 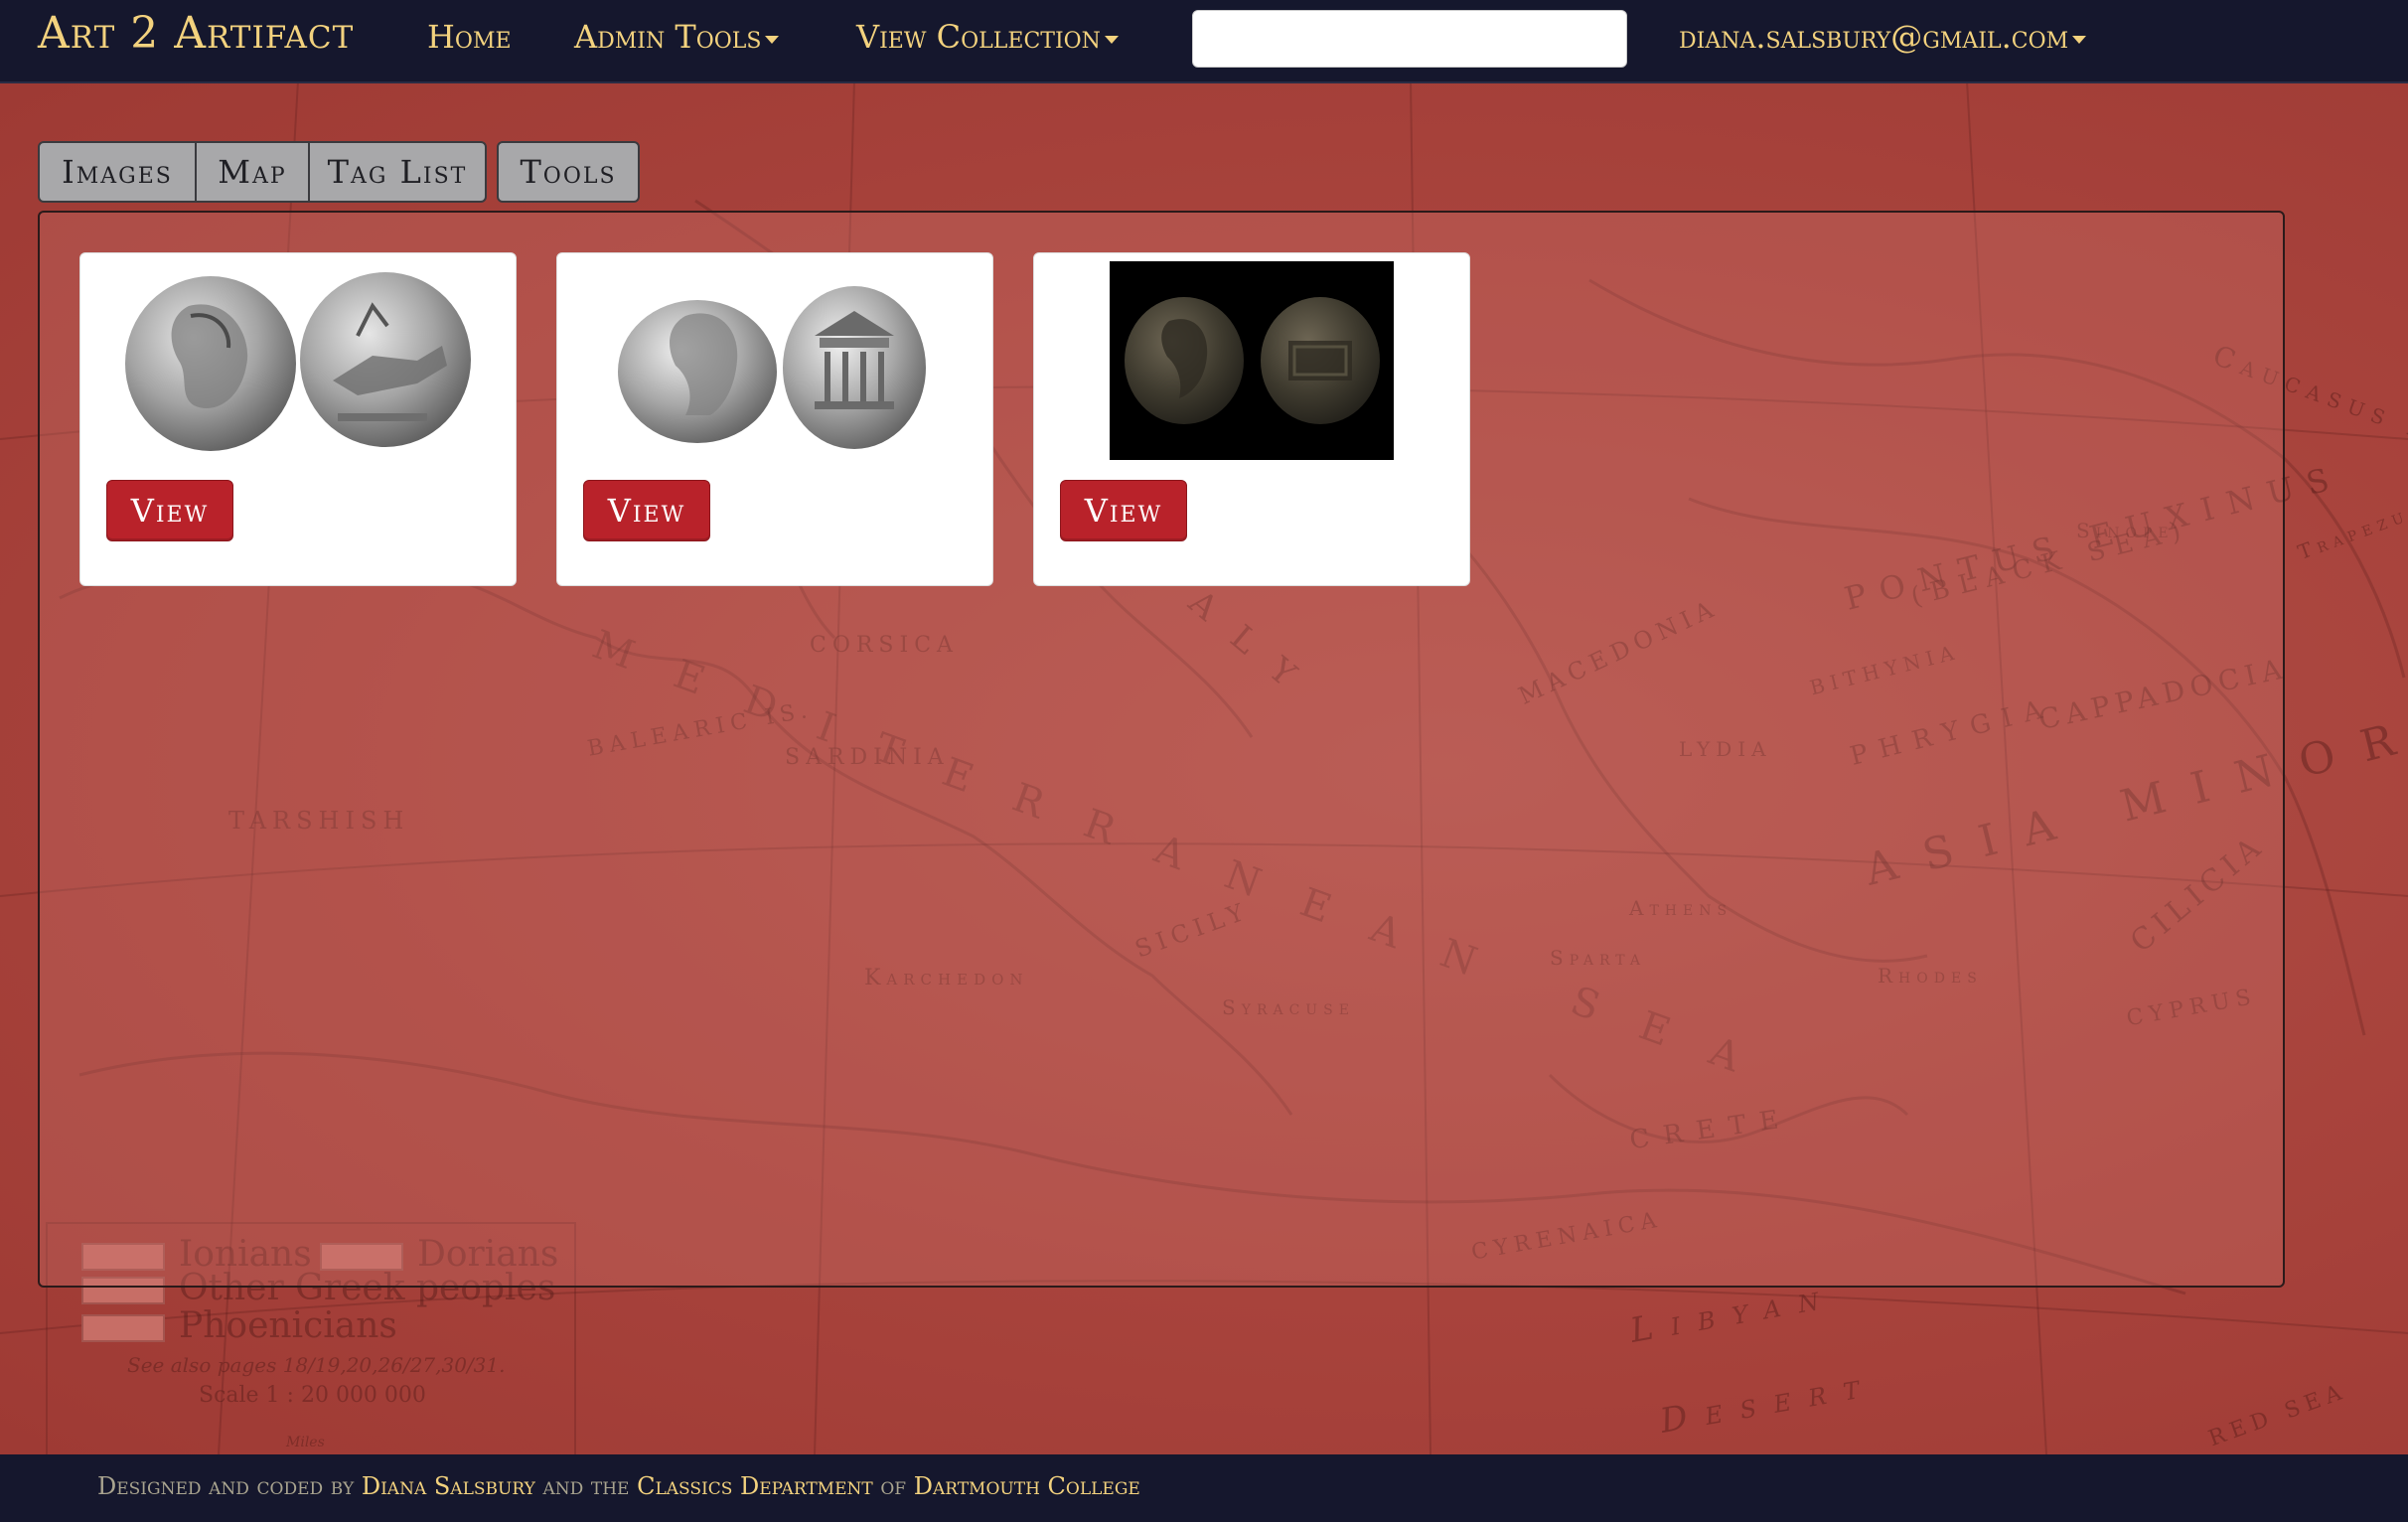 What do you see at coordinates (978, 37) in the screenshot?
I see `nav-view-collection-label: View Collection` at bounding box center [978, 37].